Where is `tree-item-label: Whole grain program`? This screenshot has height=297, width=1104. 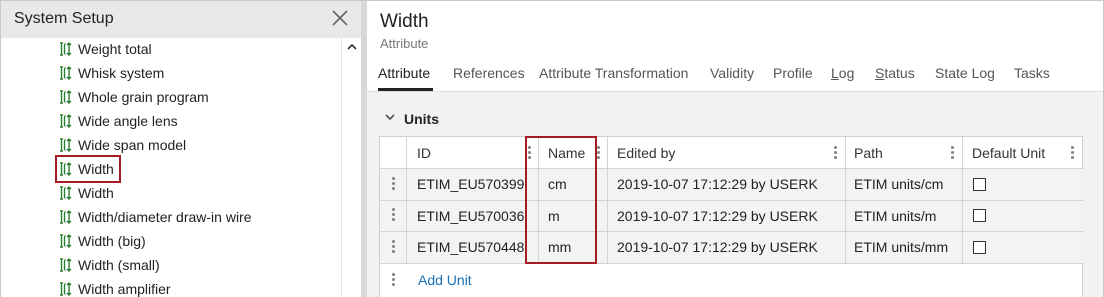
tree-item-label: Whole grain program is located at coordinates (143, 97).